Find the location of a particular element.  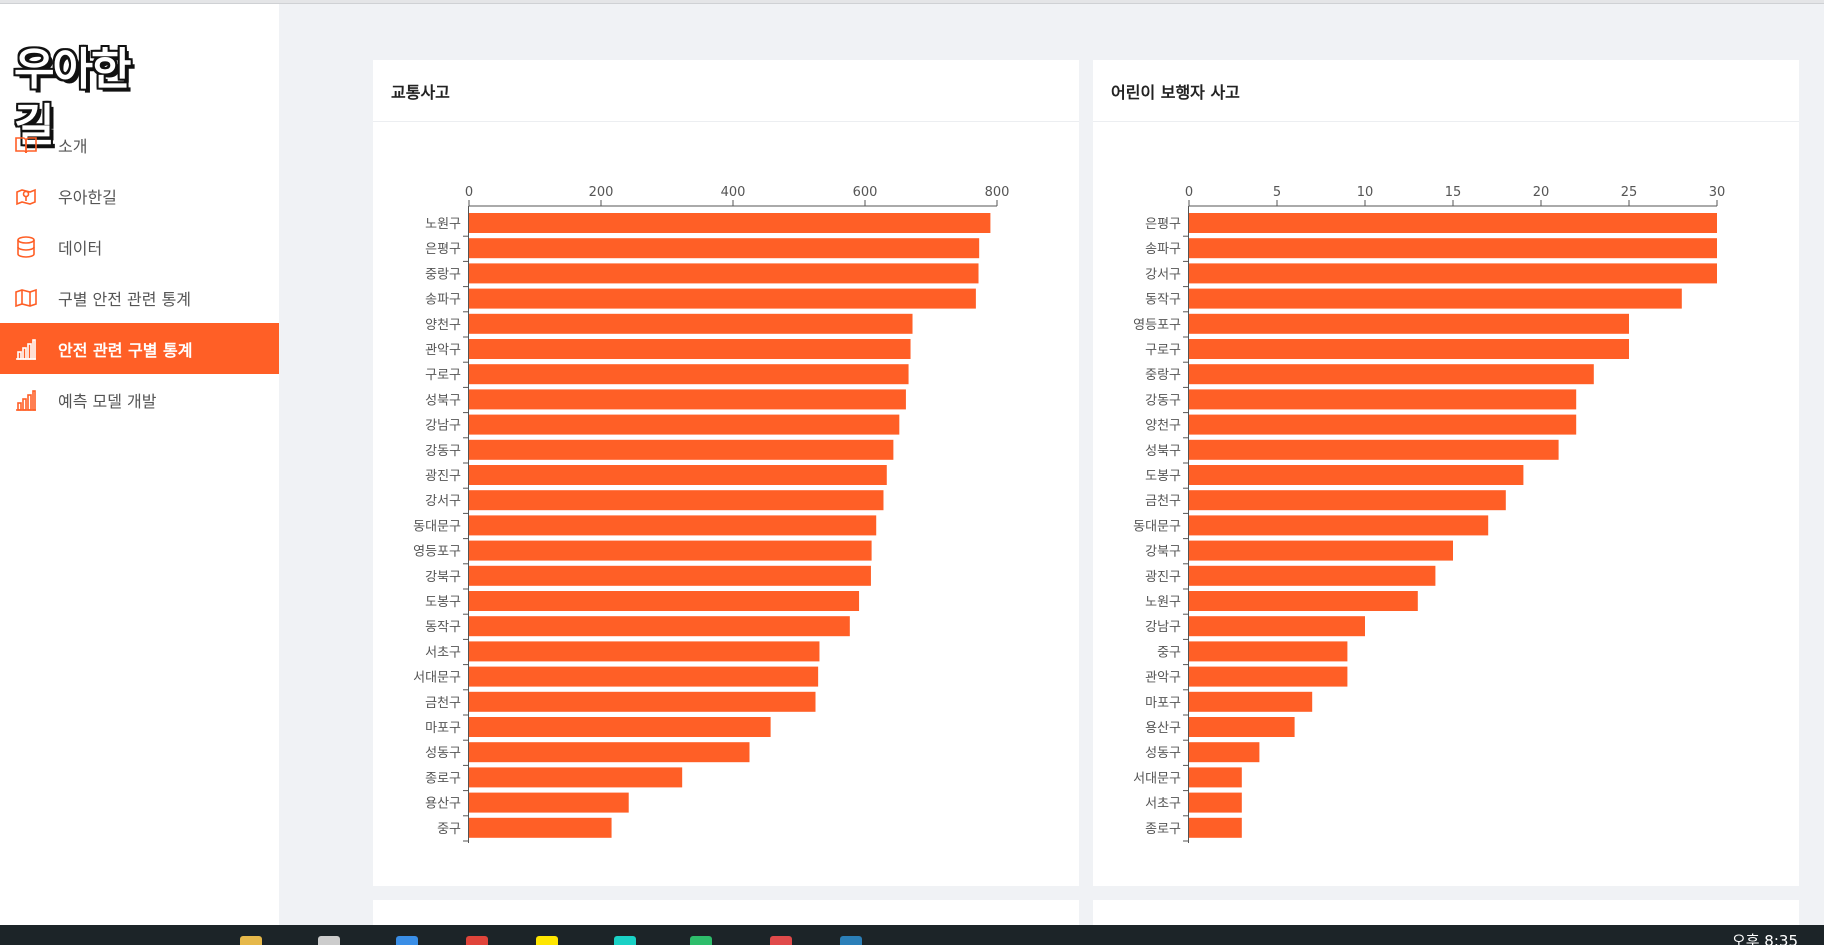

sidebar-item-uahangil: 우아한길 is located at coordinates (139, 195).